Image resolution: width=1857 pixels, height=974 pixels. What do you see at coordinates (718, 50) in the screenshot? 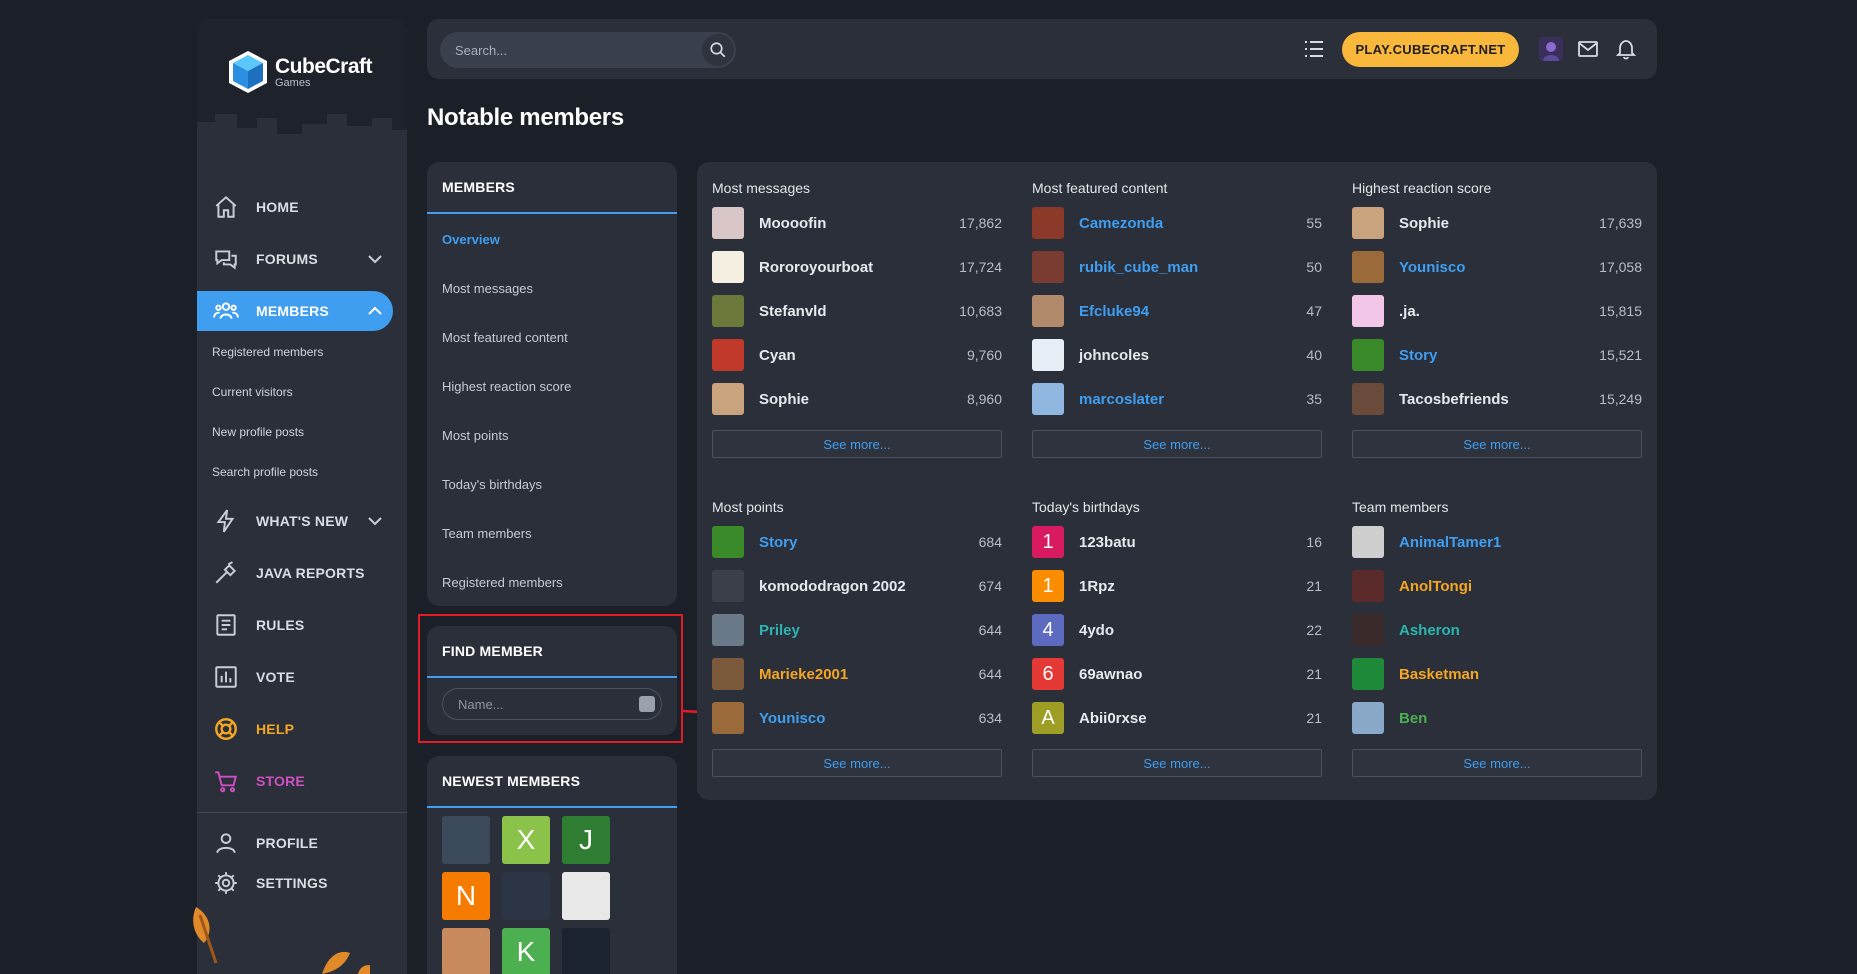
I see `search-button` at bounding box center [718, 50].